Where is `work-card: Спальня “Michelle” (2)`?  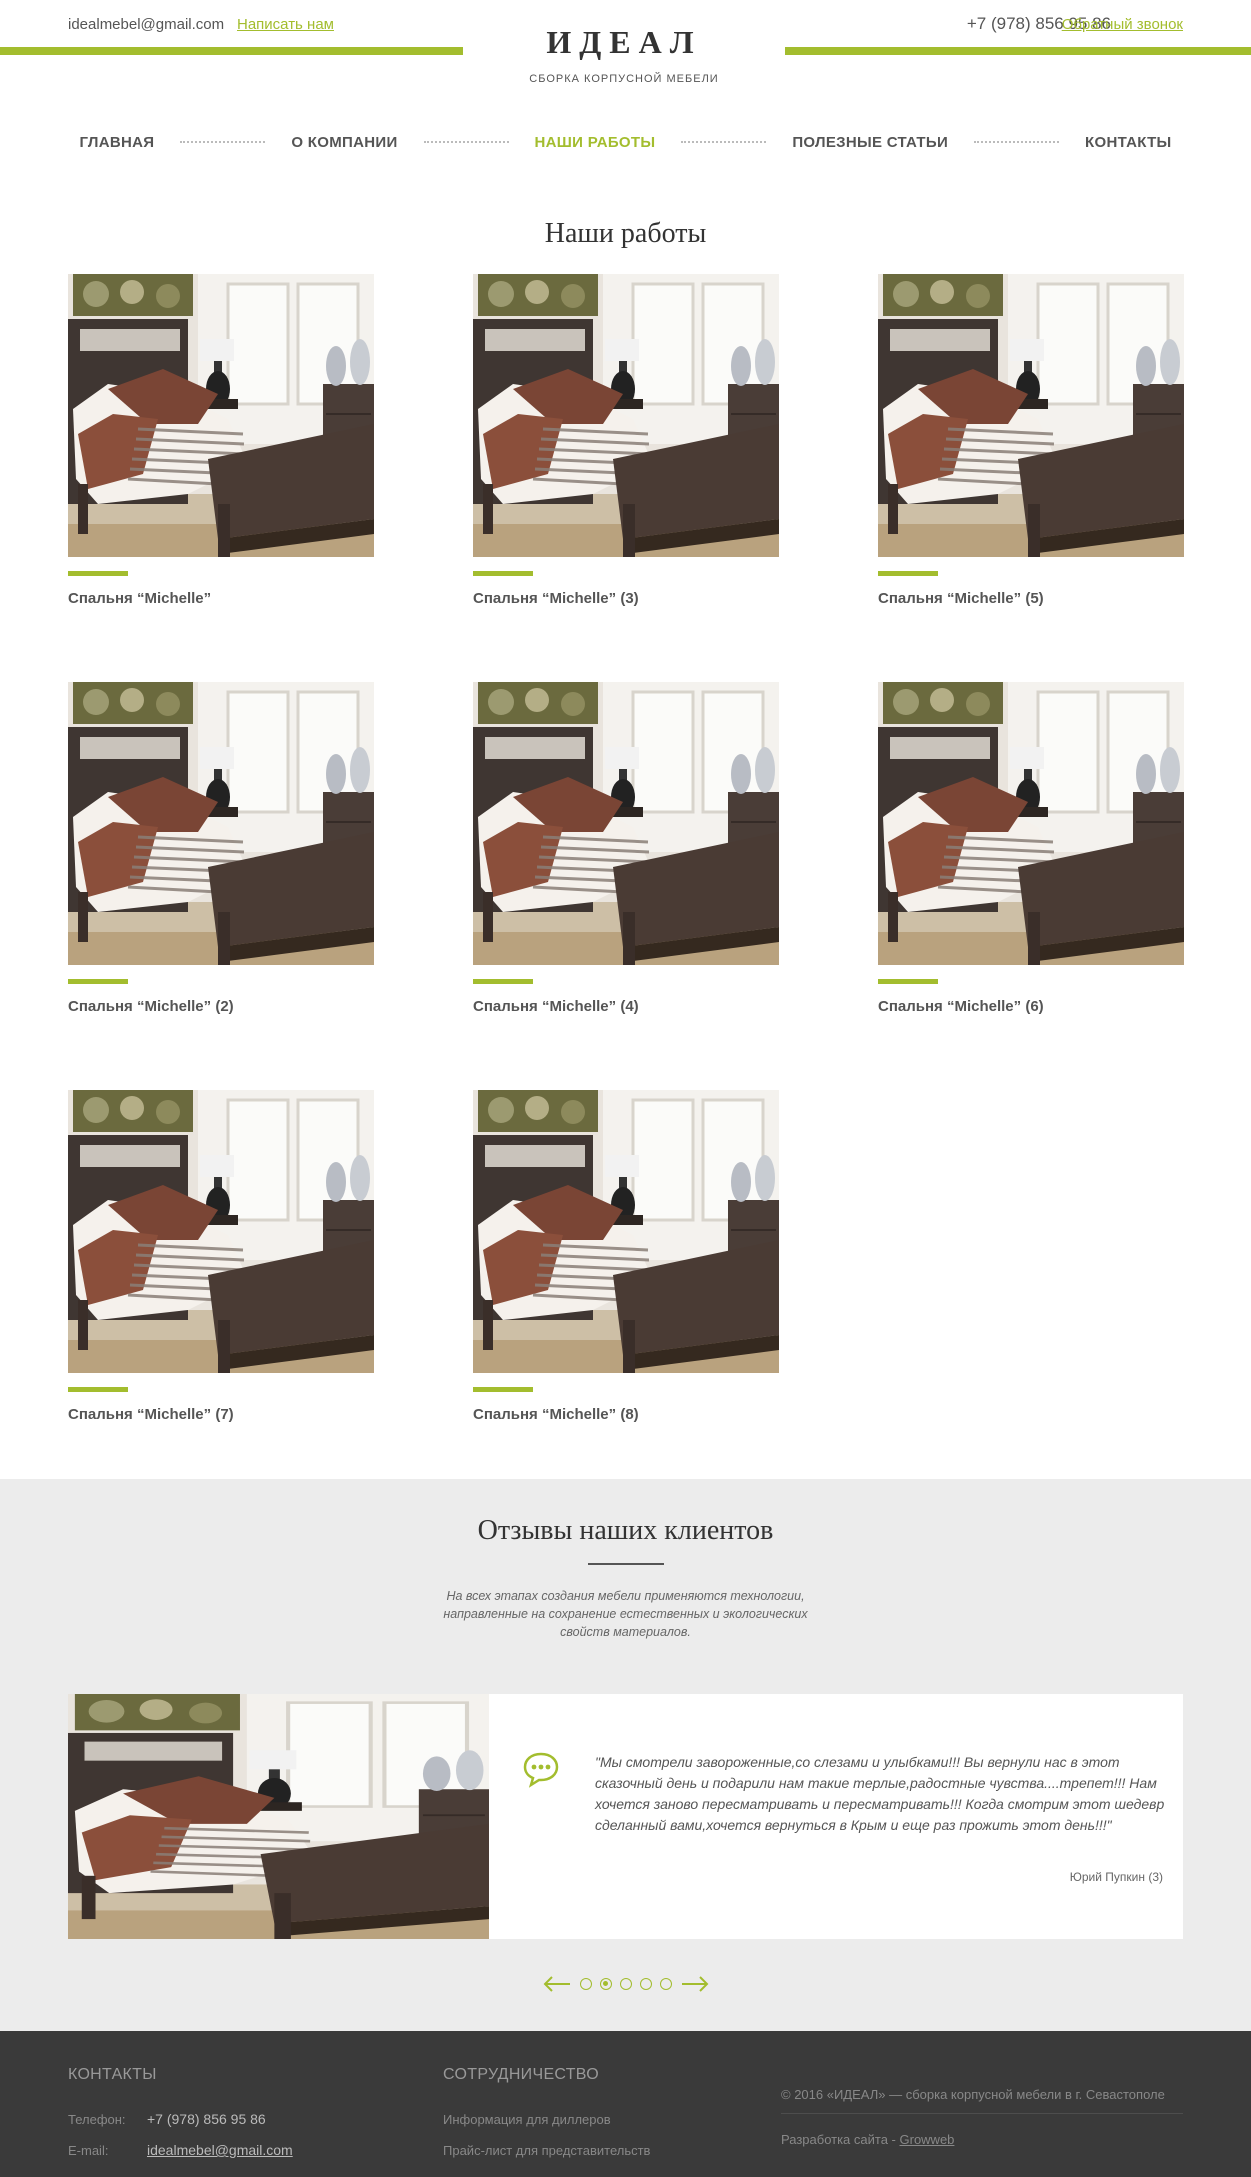 work-card: Спальня “Michelle” (2) is located at coordinates (221, 850).